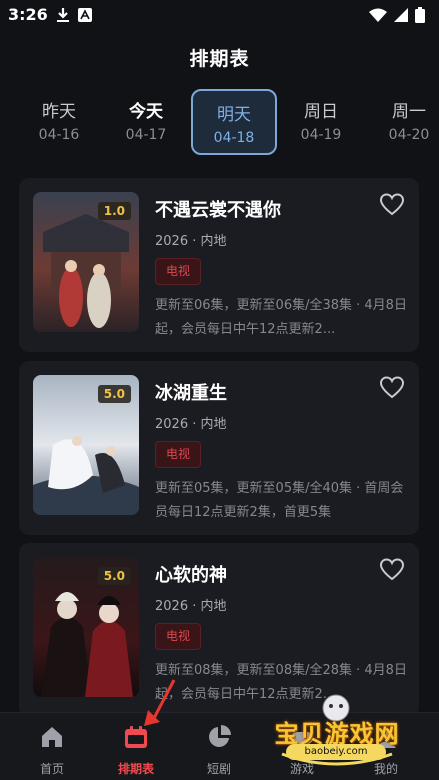  Describe the element at coordinates (220, 736) in the screenshot. I see `pie-chart-icon` at that location.